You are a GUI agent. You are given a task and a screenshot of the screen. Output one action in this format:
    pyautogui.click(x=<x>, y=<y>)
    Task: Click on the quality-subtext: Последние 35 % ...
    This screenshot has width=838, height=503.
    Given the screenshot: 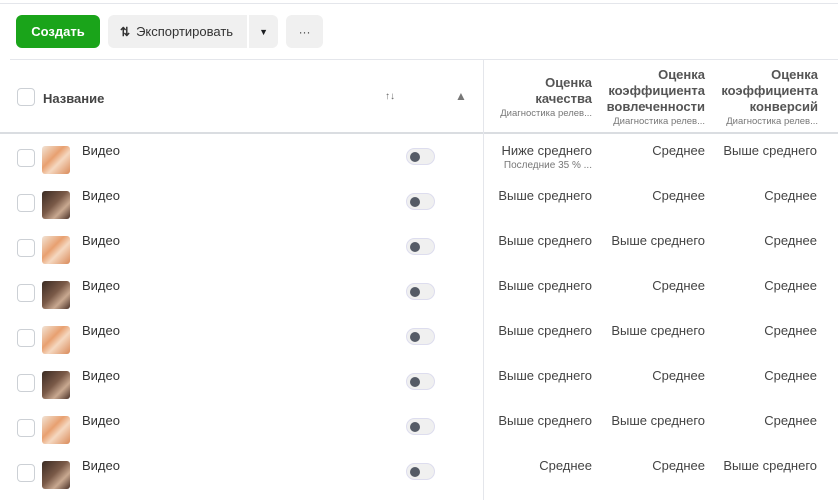 What is the action you would take?
    pyautogui.click(x=547, y=165)
    